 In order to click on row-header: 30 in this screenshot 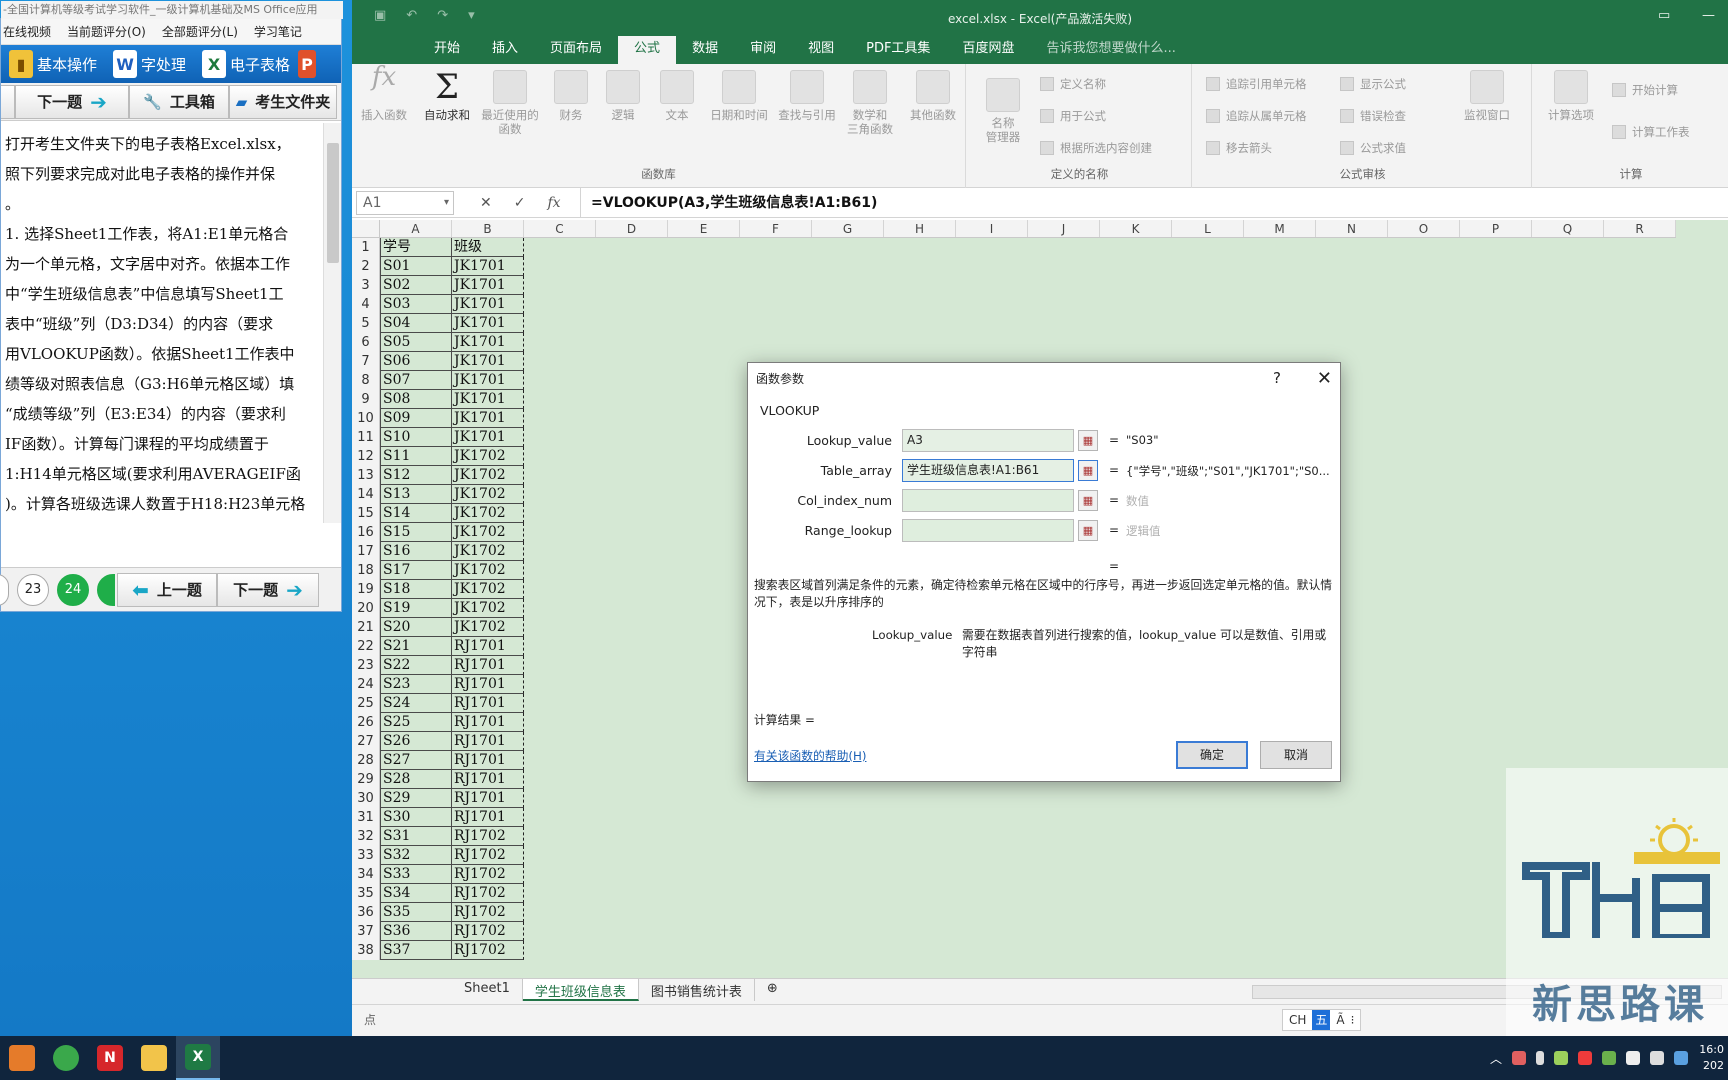, I will do `click(366, 798)`.